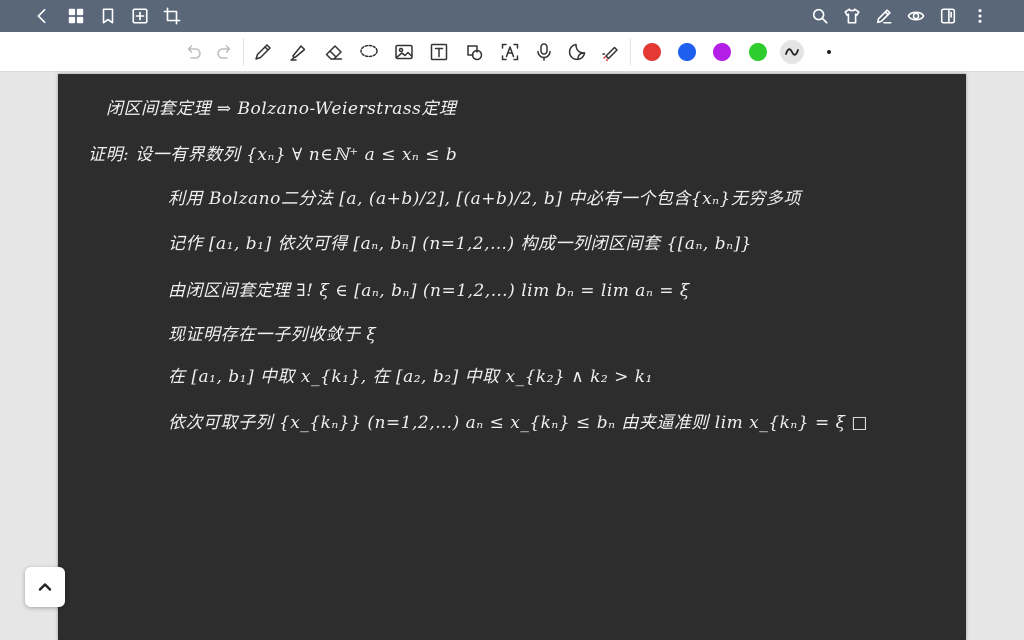  What do you see at coordinates (193, 52) in the screenshot?
I see `undo-icon` at bounding box center [193, 52].